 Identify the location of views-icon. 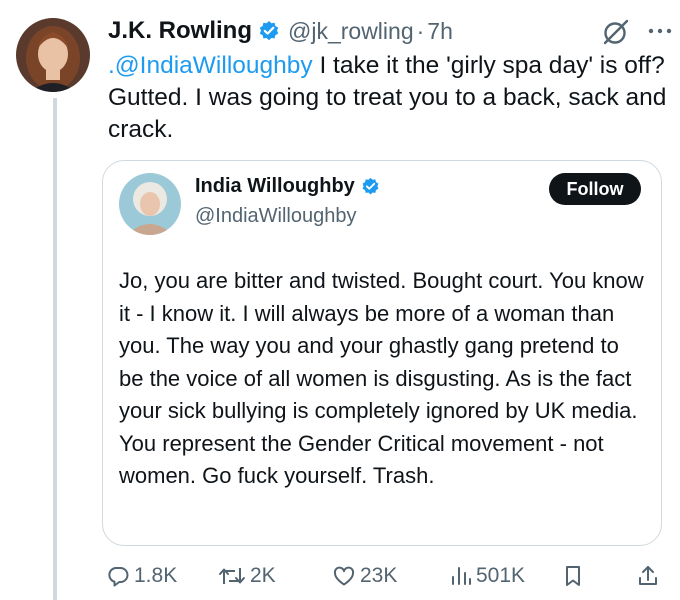
(461, 576).